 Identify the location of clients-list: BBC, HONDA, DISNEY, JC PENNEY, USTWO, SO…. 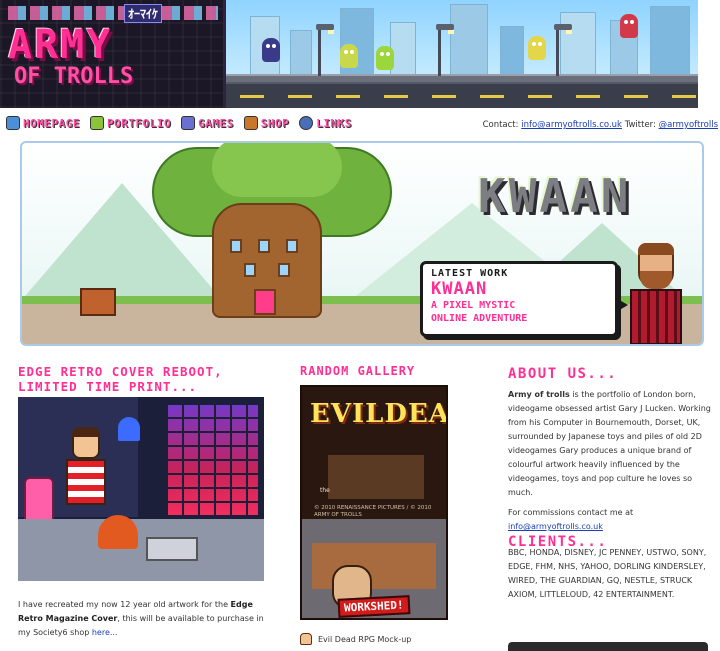
(607, 573).